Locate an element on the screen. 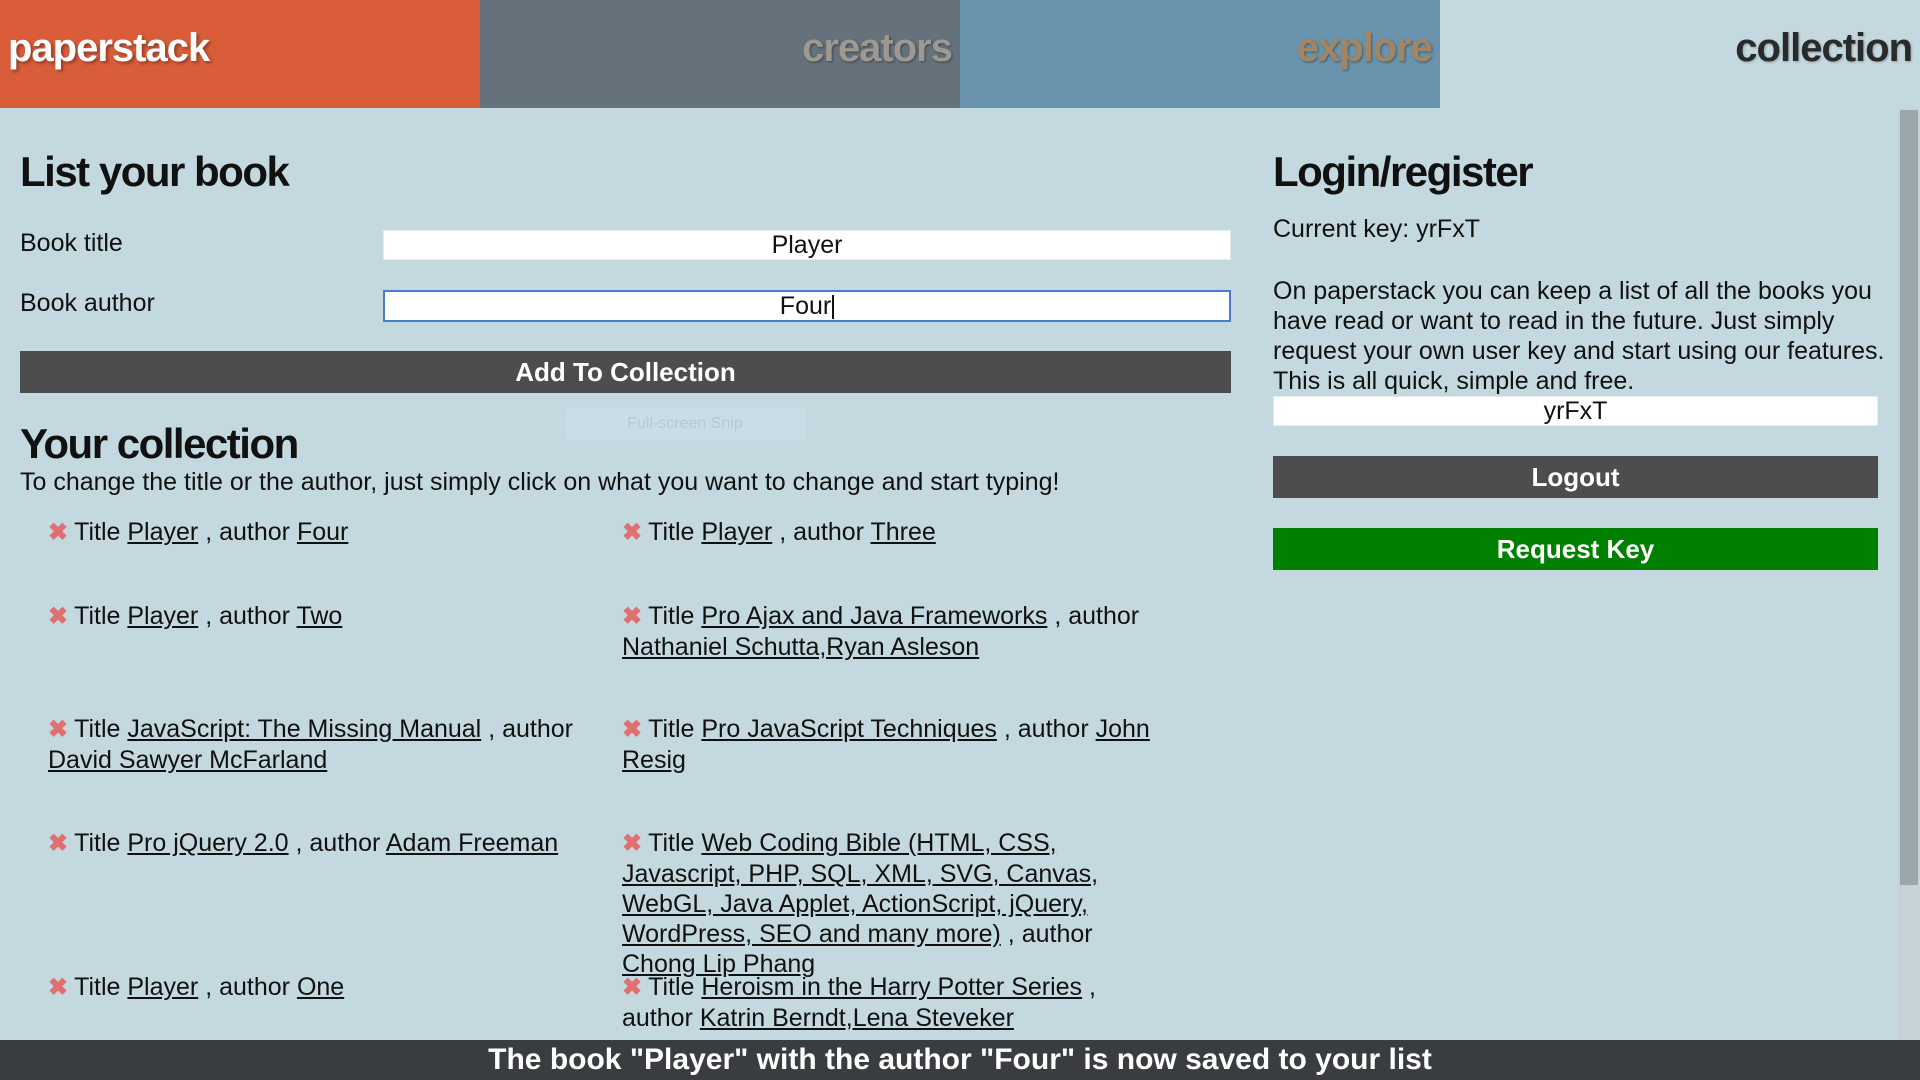 The image size is (1920, 1080). book-author-link: Three is located at coordinates (902, 532).